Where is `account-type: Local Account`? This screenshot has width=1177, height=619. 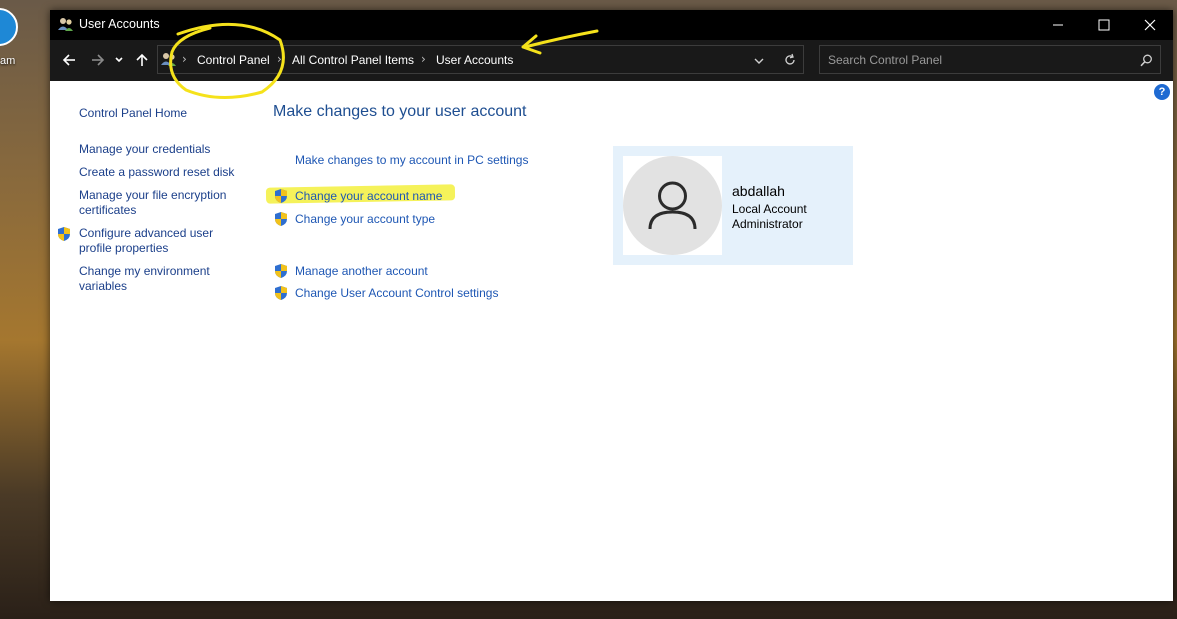 account-type: Local Account is located at coordinates (769, 209).